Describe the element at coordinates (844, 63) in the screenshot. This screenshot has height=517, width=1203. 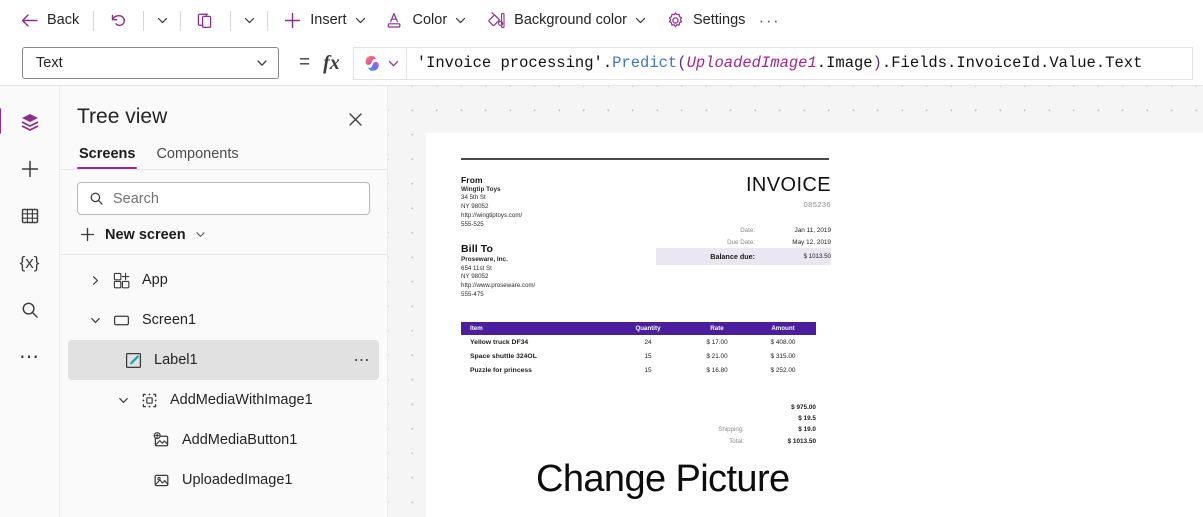
I see `formula-token-image-prop: .Image` at that location.